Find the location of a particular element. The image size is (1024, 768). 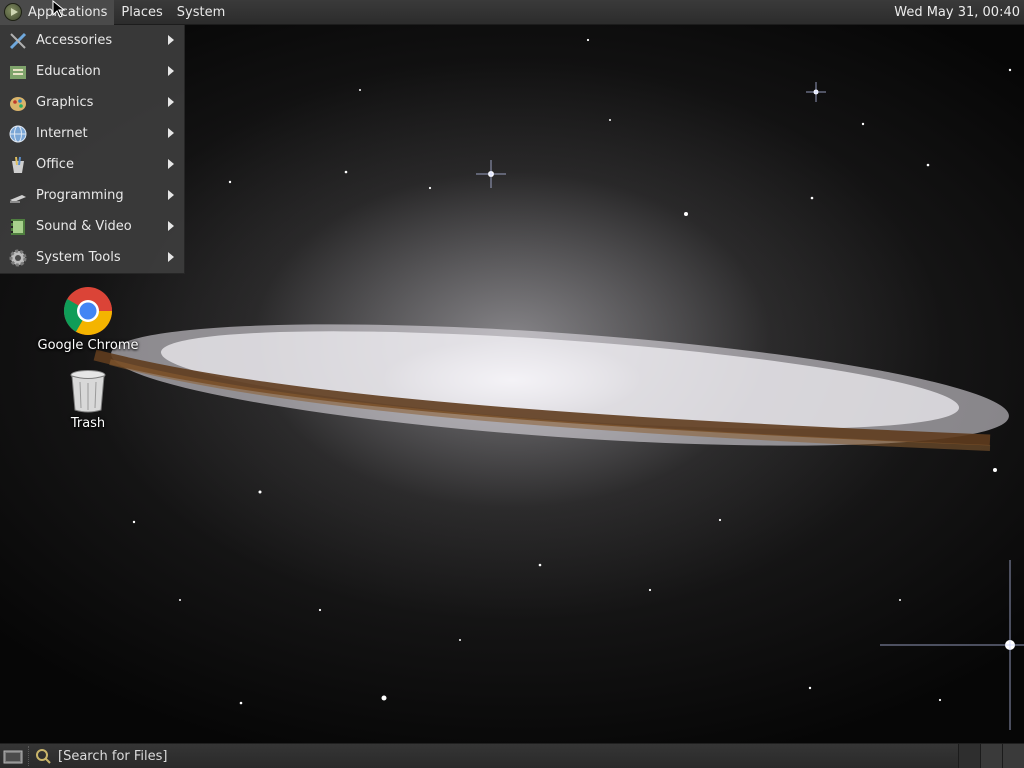

distro-logo-icon is located at coordinates (13, 12).